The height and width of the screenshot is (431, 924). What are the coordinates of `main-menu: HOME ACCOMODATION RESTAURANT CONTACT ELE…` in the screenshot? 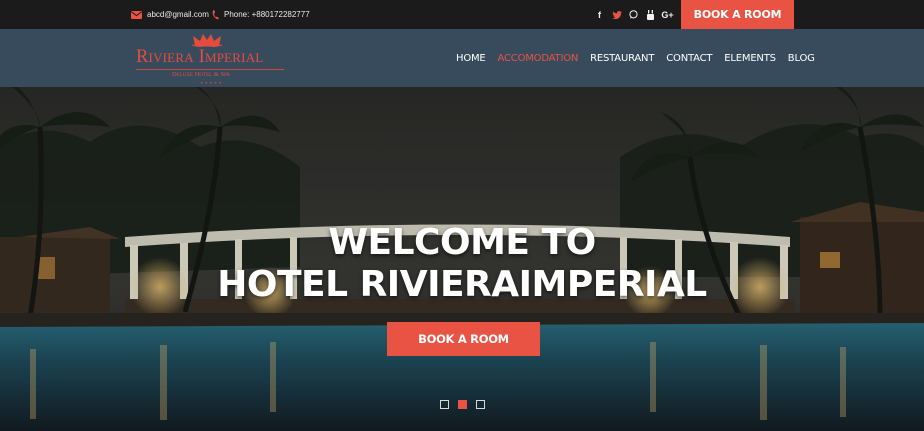 It's located at (635, 58).